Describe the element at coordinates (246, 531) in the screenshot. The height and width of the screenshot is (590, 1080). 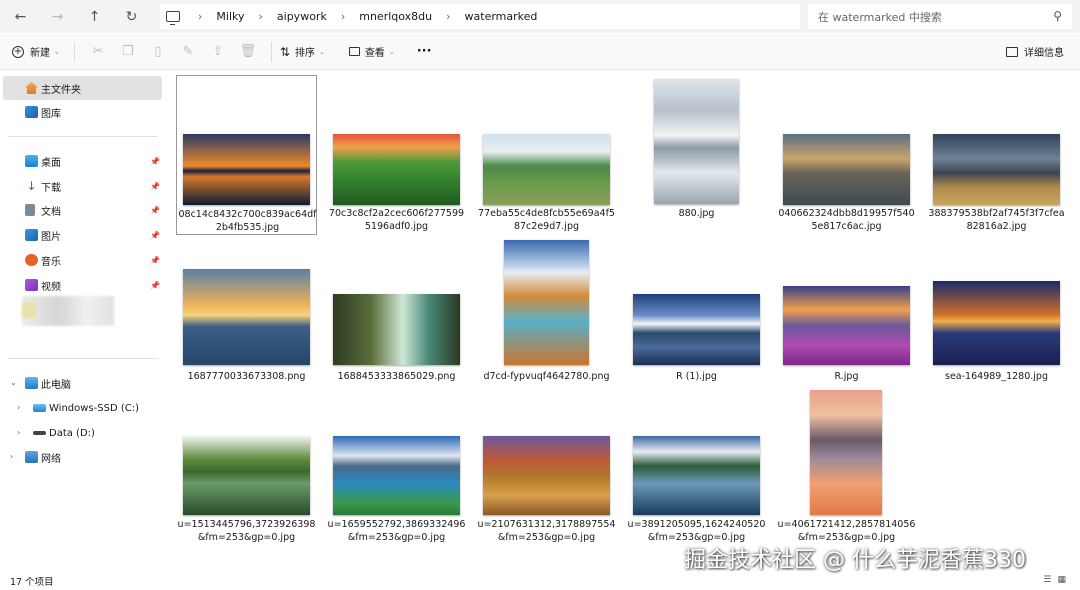
I see `file-name: u=1513445796,3723926398&fm=253&gp=0.jpg` at that location.